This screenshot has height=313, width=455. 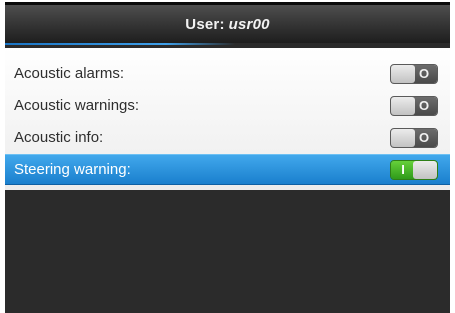 What do you see at coordinates (69, 73) in the screenshot?
I see `setting-label: Acoustic alarms:` at bounding box center [69, 73].